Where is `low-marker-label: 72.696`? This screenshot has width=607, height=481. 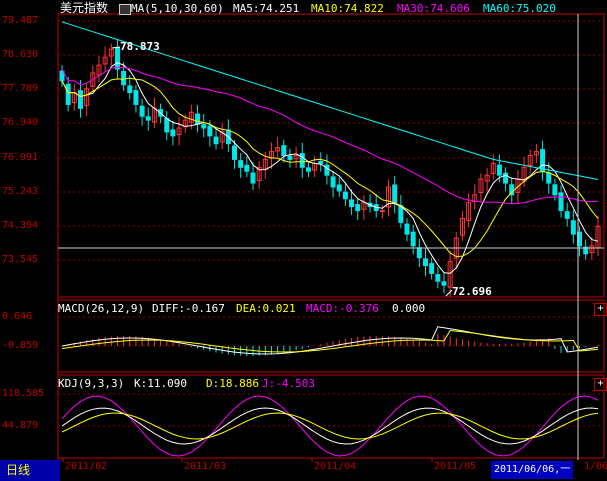 low-marker-label: 72.696 is located at coordinates (472, 291).